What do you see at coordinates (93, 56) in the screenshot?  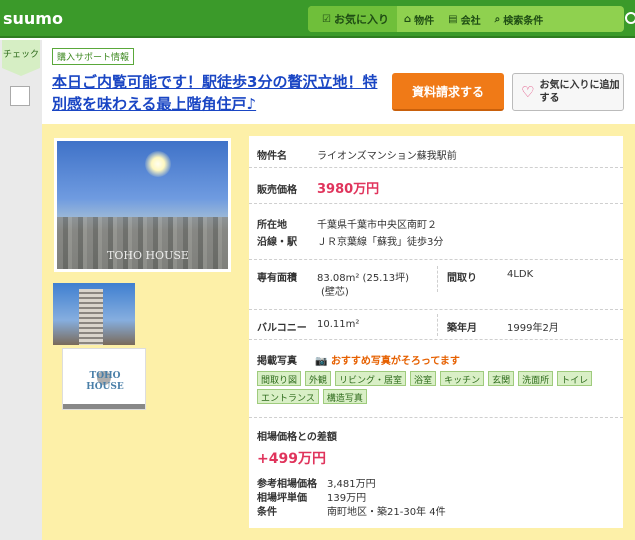 I see `support-badge: 購入サポート情報` at bounding box center [93, 56].